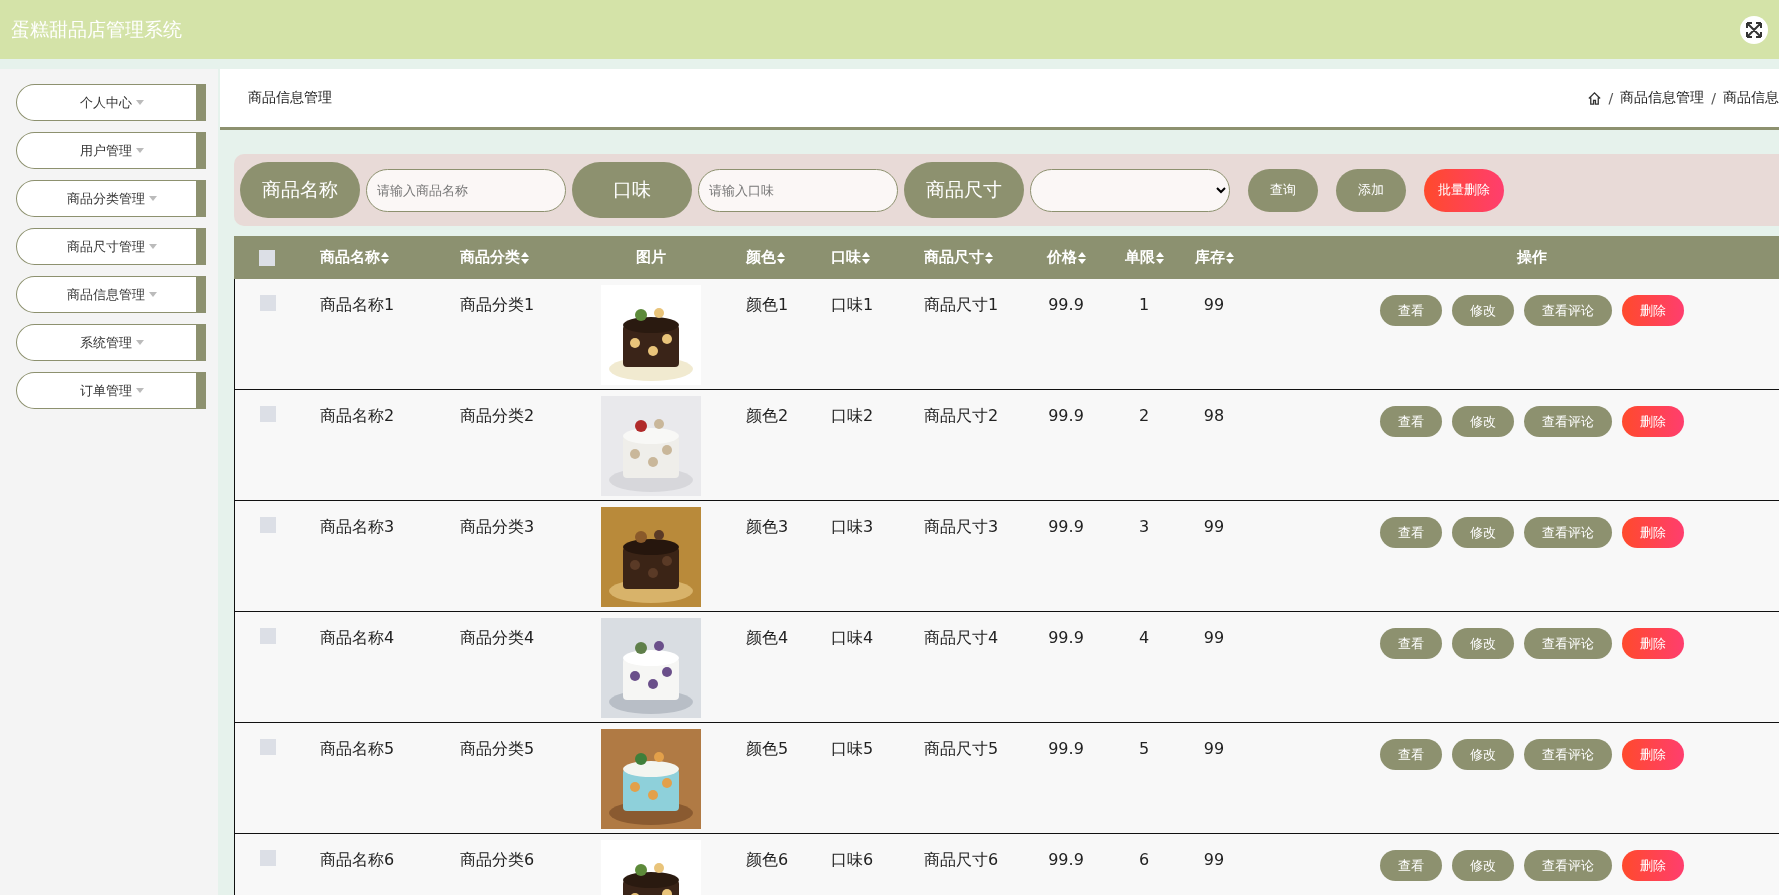  Describe the element at coordinates (846, 257) in the screenshot. I see `column-header: 口味` at that location.